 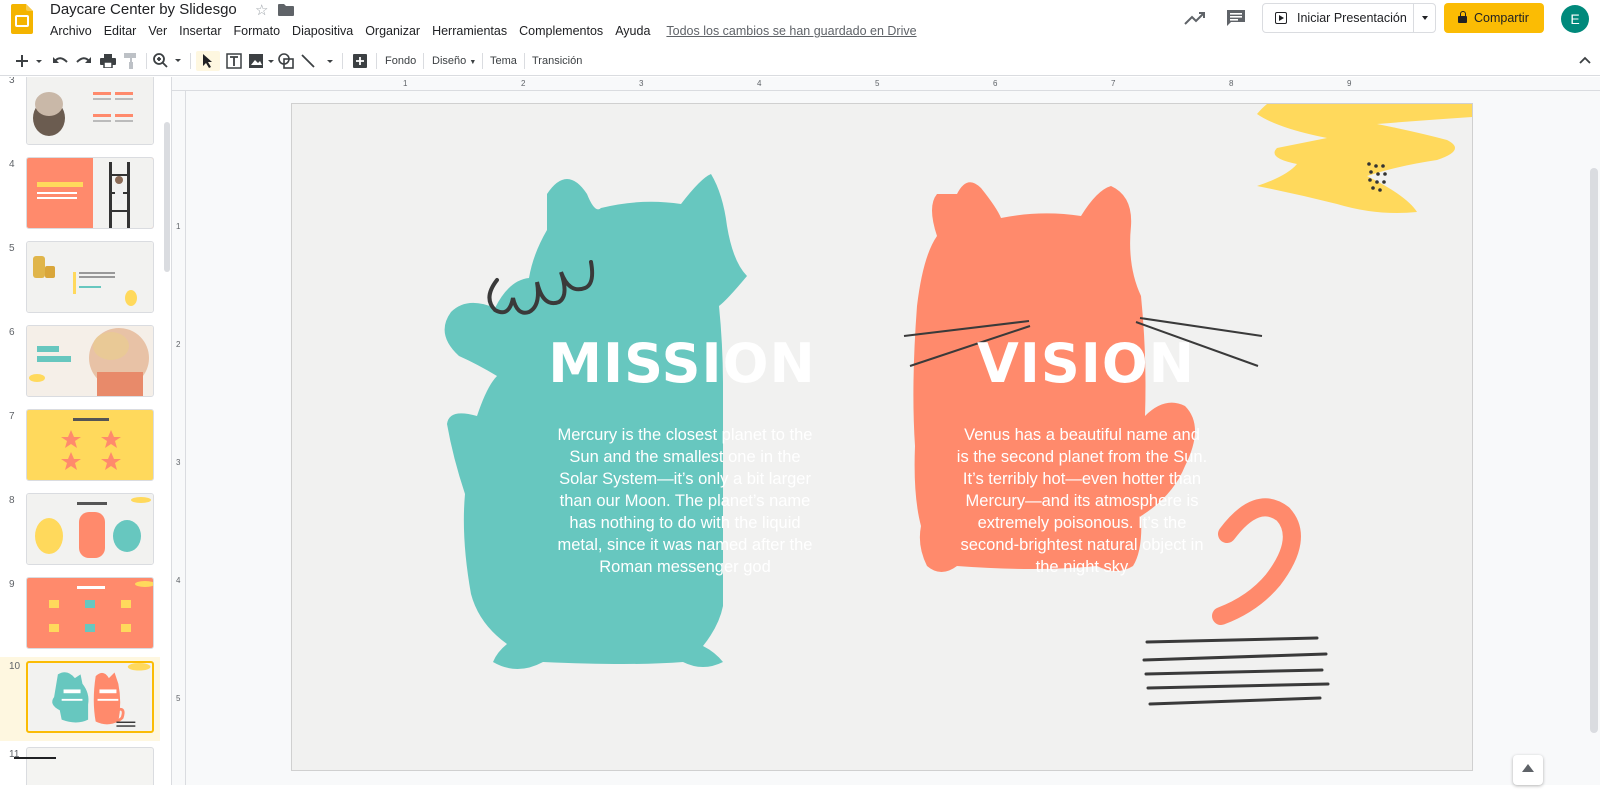 What do you see at coordinates (1236, 18) in the screenshot?
I see `comments-icon` at bounding box center [1236, 18].